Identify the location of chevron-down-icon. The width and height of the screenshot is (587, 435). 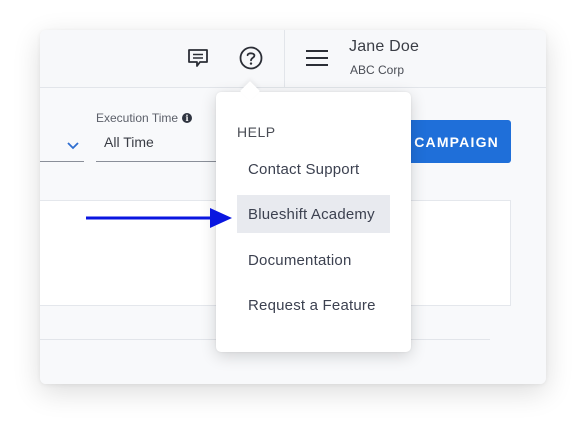
(73, 147).